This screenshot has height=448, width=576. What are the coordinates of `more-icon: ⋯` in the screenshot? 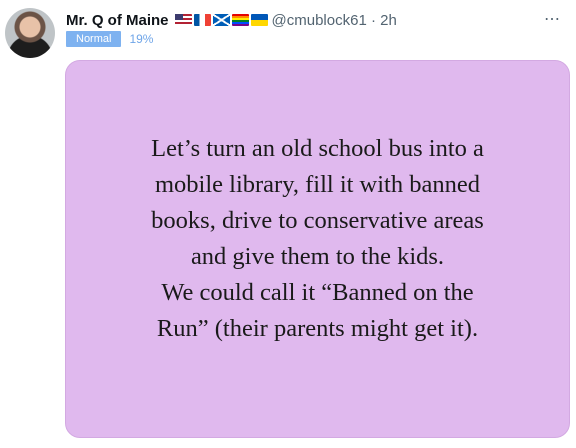 It's located at (552, 20).